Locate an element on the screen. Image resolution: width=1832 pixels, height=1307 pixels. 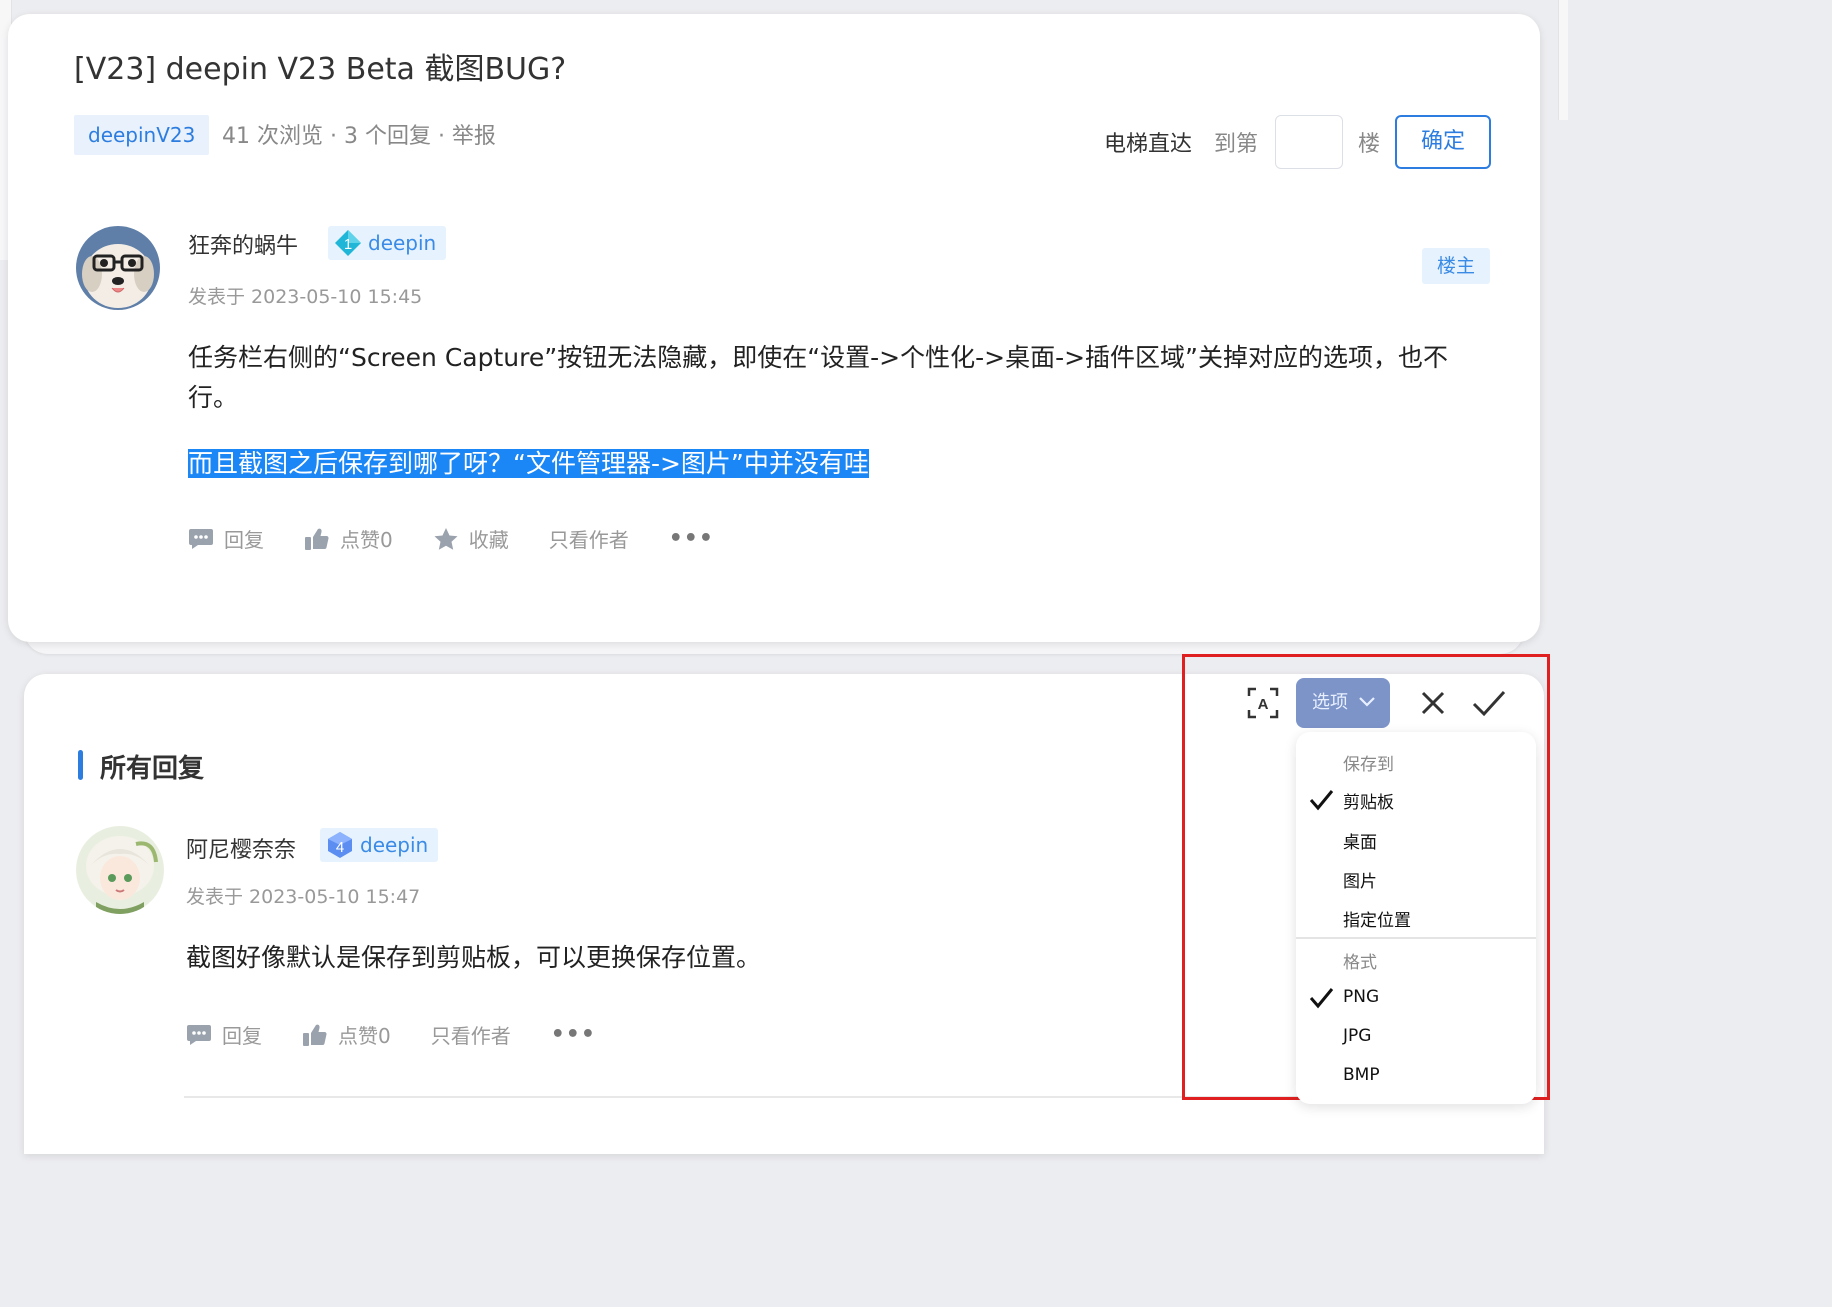
level-gem-icon: 1 is located at coordinates (348, 243).